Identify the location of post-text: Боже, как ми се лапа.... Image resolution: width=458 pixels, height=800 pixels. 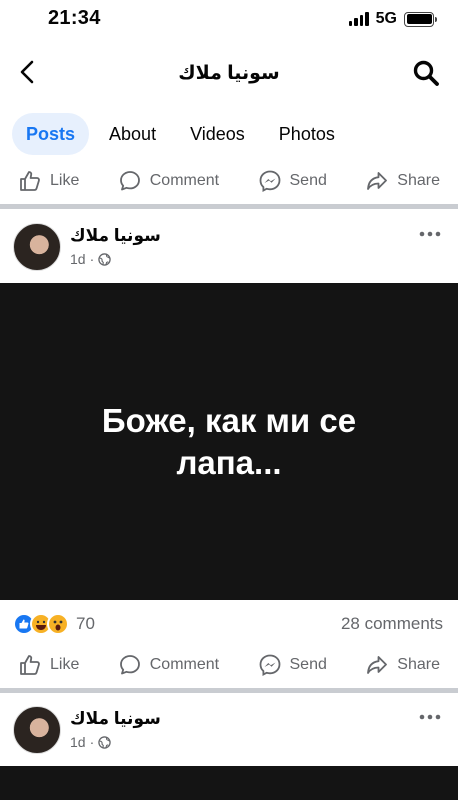
(229, 441).